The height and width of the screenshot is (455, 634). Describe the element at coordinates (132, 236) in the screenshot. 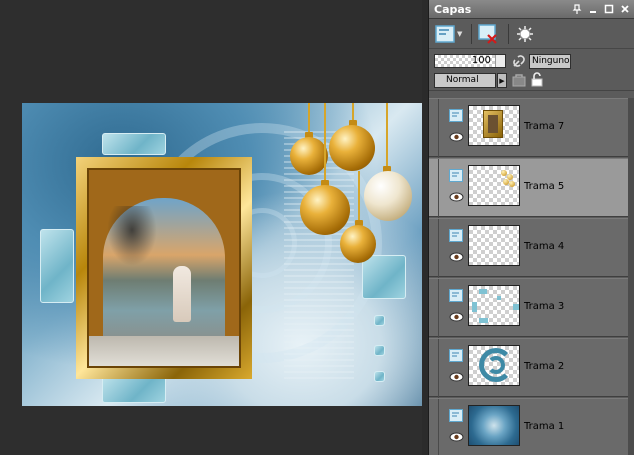

I see `tree-silhouette` at that location.